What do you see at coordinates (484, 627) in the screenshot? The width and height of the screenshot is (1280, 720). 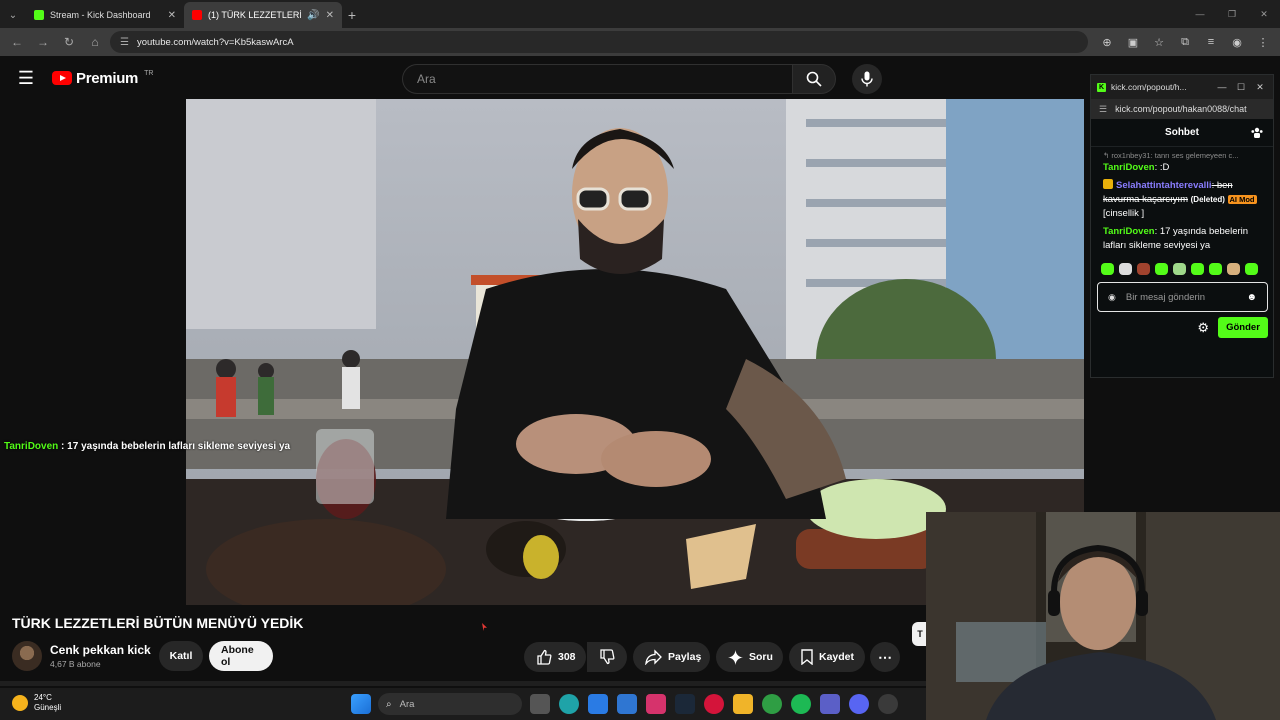 I see `mouse-cursor-icon` at bounding box center [484, 627].